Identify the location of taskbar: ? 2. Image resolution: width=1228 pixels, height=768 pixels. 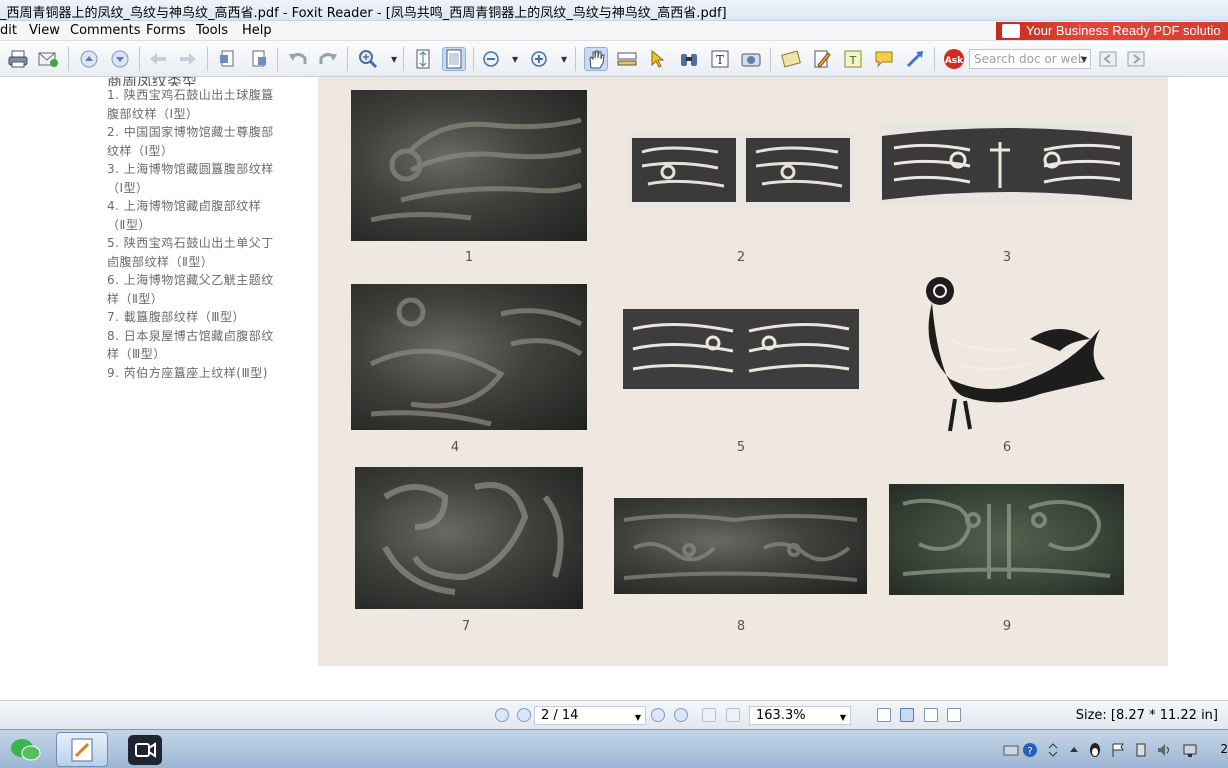
(614, 748).